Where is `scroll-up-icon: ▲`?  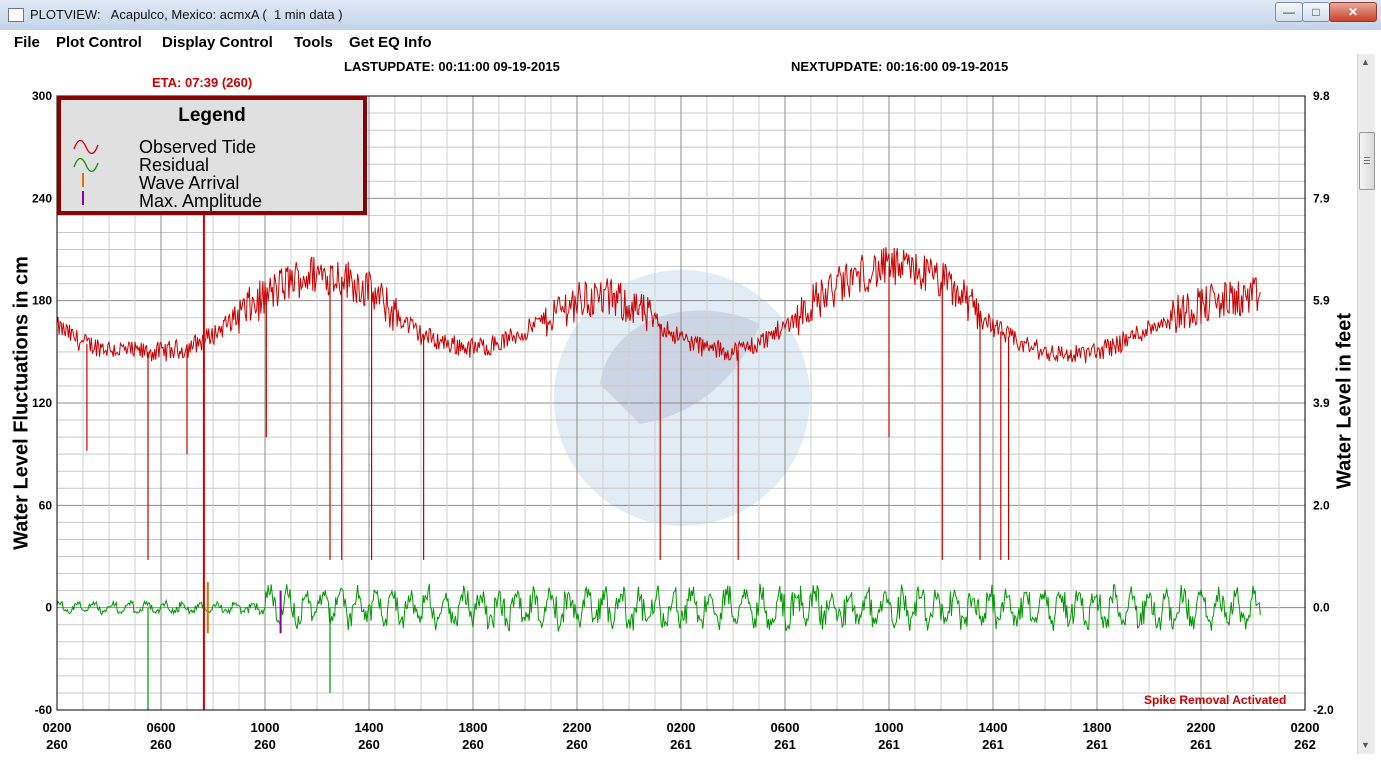
scroll-up-icon: ▲ is located at coordinates (1365, 62).